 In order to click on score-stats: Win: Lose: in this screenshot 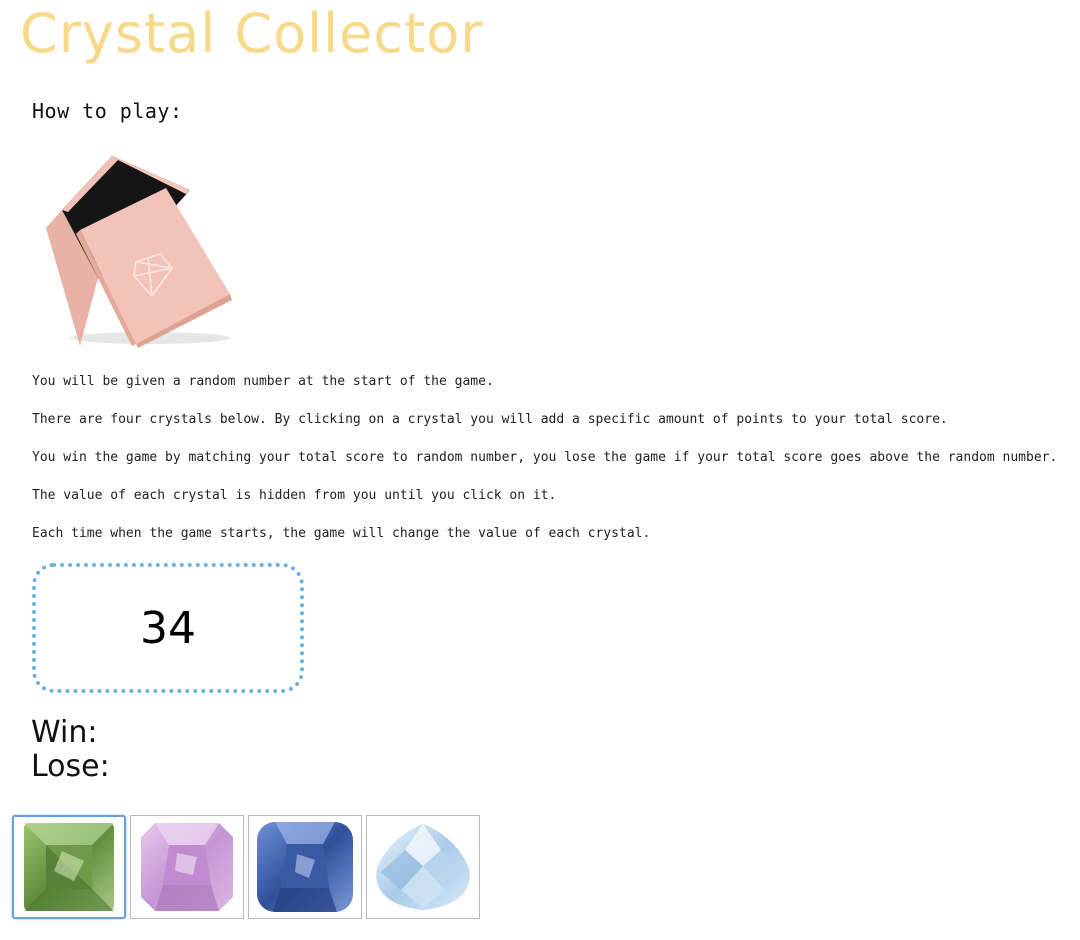, I will do `click(70, 750)`.